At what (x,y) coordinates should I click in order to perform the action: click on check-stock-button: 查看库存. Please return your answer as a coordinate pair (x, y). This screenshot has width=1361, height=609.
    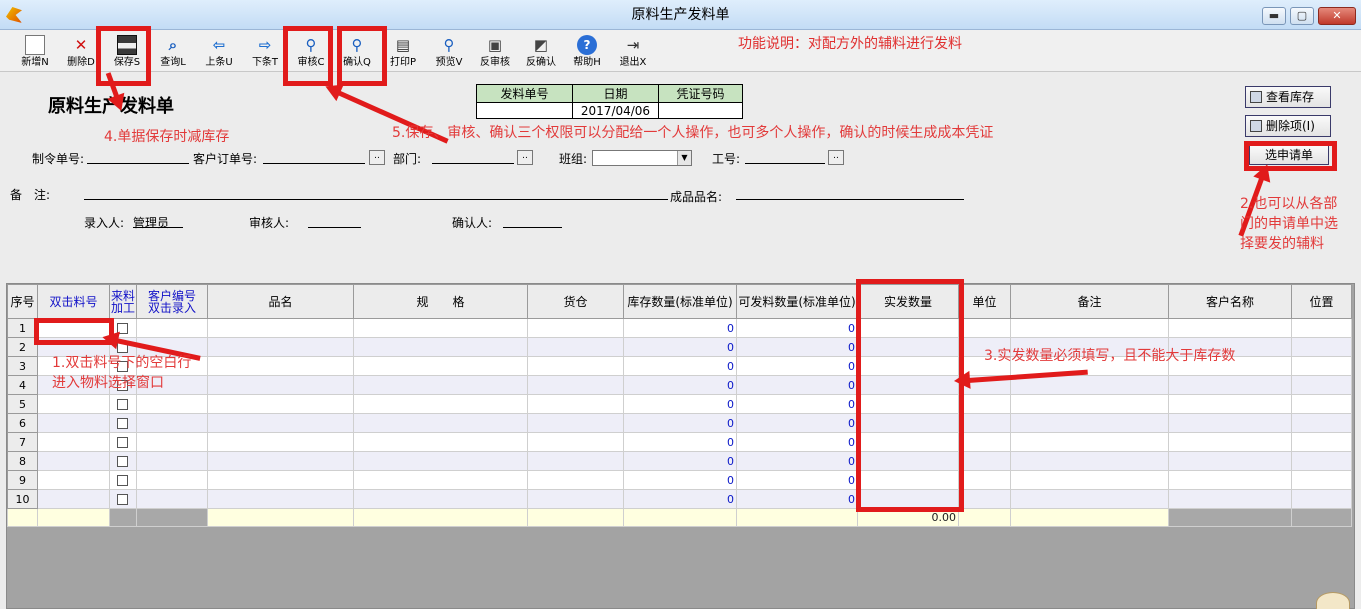
    Looking at the image, I should click on (1288, 97).